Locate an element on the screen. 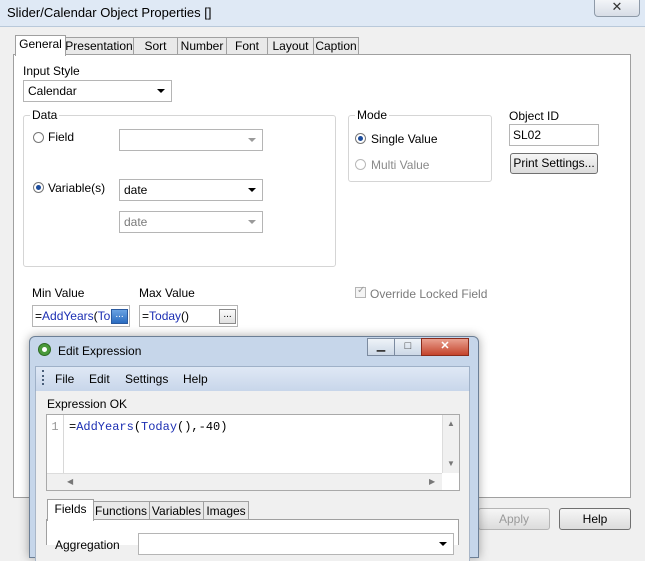  single-value-label: Single Value is located at coordinates (404, 139).